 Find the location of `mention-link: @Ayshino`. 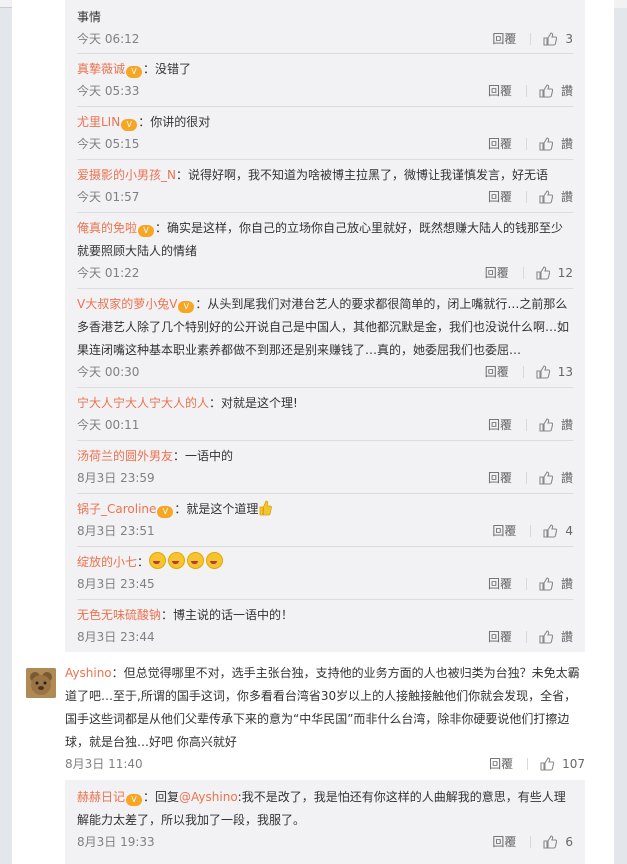

mention-link: @Ayshino is located at coordinates (208, 797).